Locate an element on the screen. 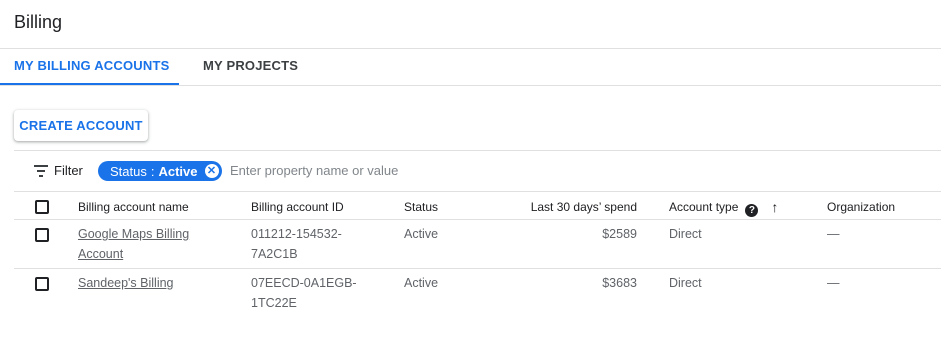 This screenshot has height=337, width=941. status-filter-chip: Status : Active ✕ is located at coordinates (160, 171).